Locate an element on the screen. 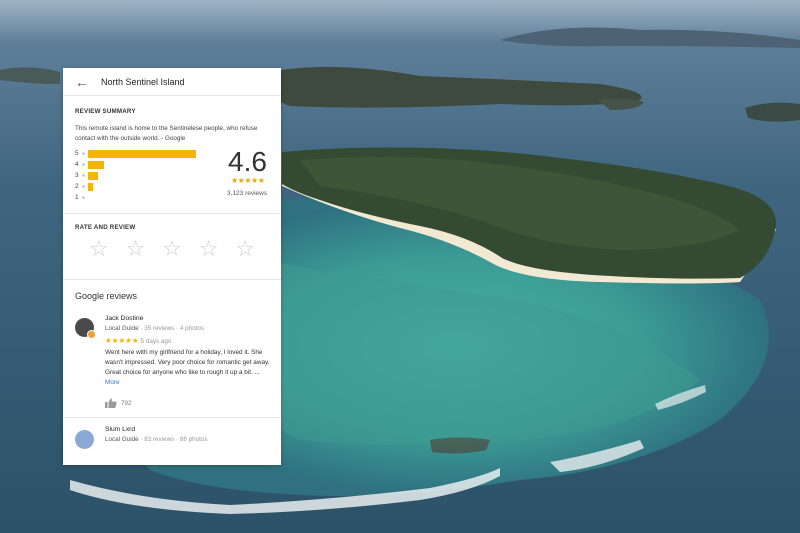  panel-header: ← North Sentinel Island is located at coordinates (172, 82).